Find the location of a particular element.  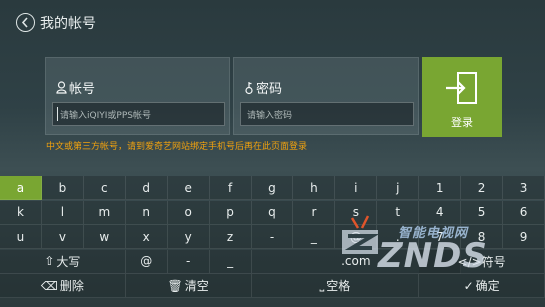

space-key: ⎵ 空格 is located at coordinates (335, 286).